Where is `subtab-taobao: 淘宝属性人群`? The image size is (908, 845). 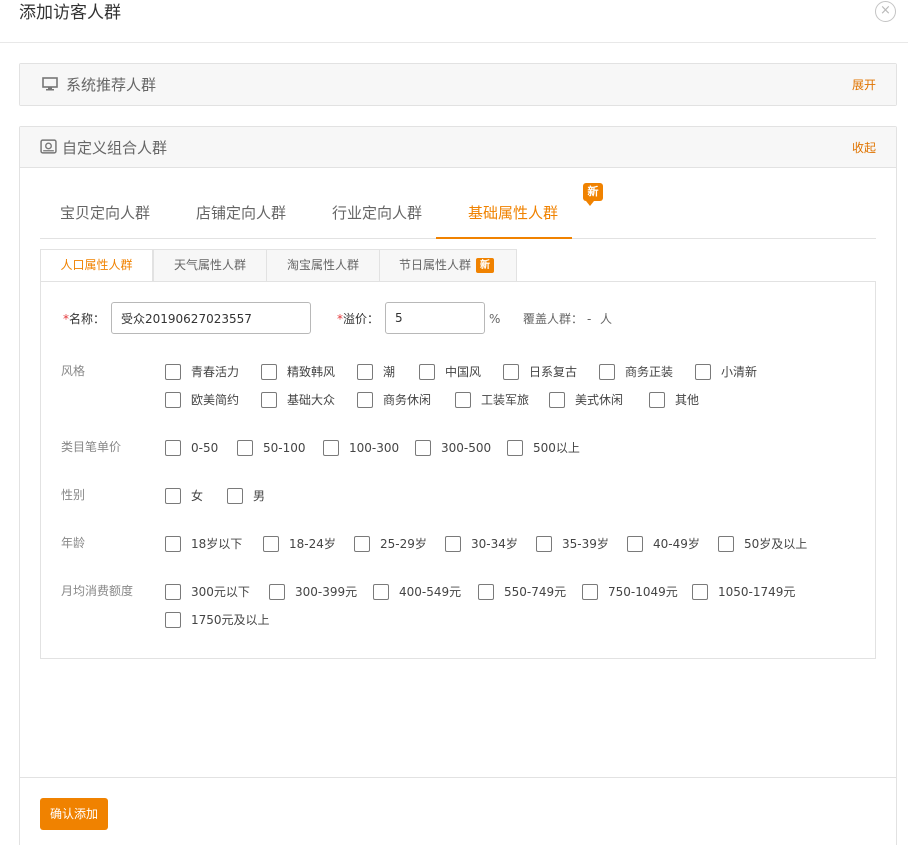 subtab-taobao: 淘宝属性人群 is located at coordinates (323, 265).